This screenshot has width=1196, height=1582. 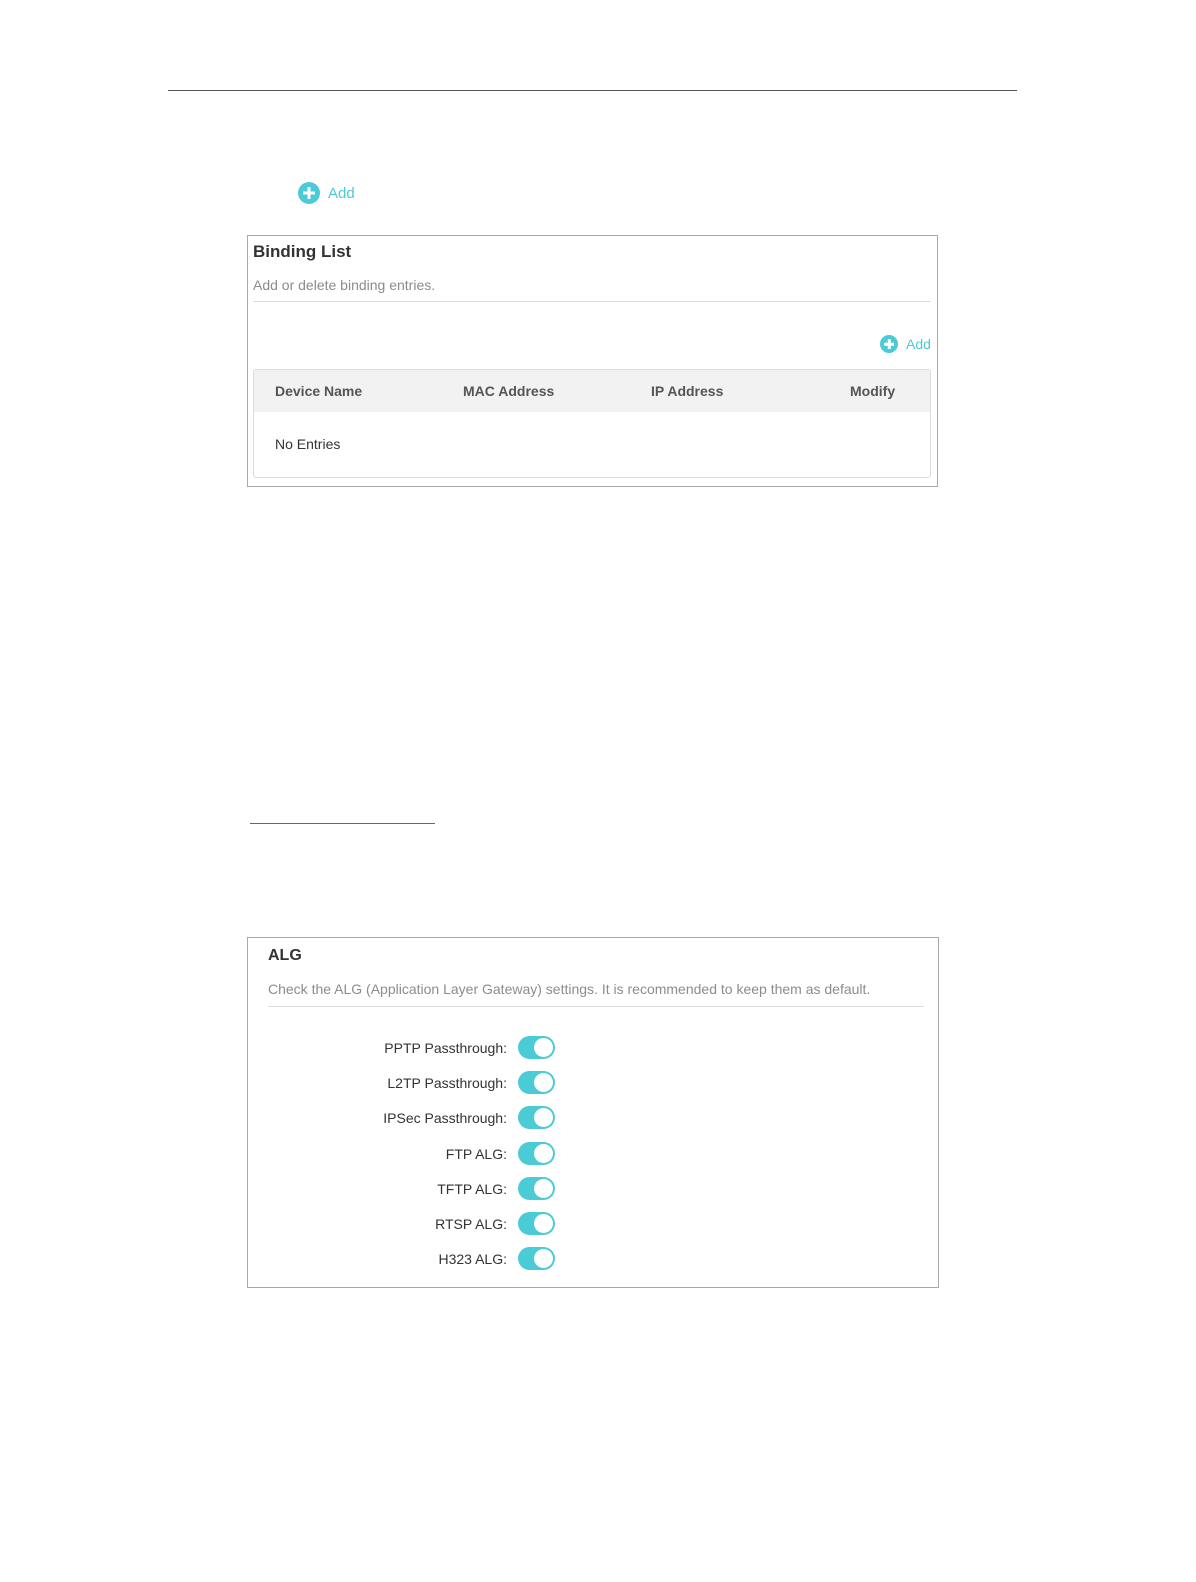 I want to click on rtsp-alg-toggle, so click(x=536, y=1223).